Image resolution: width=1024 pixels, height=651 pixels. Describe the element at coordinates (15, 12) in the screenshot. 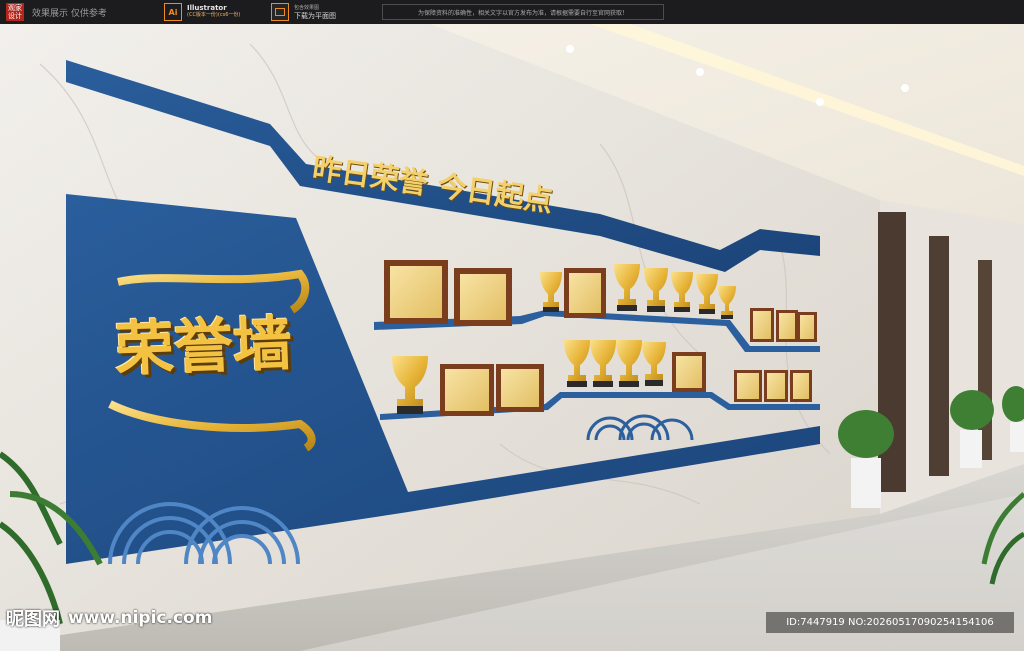

I see `brand-logo-chip: 观家 设计` at that location.